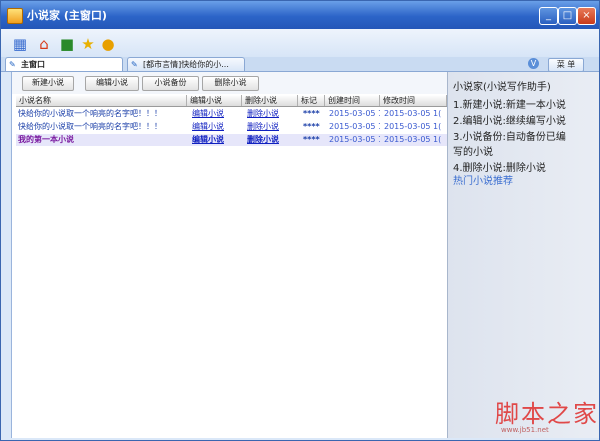 Image resolution: width=600 pixels, height=441 pixels. What do you see at coordinates (352, 100) in the screenshot?
I see `column-header: 创建时间` at bounding box center [352, 100].